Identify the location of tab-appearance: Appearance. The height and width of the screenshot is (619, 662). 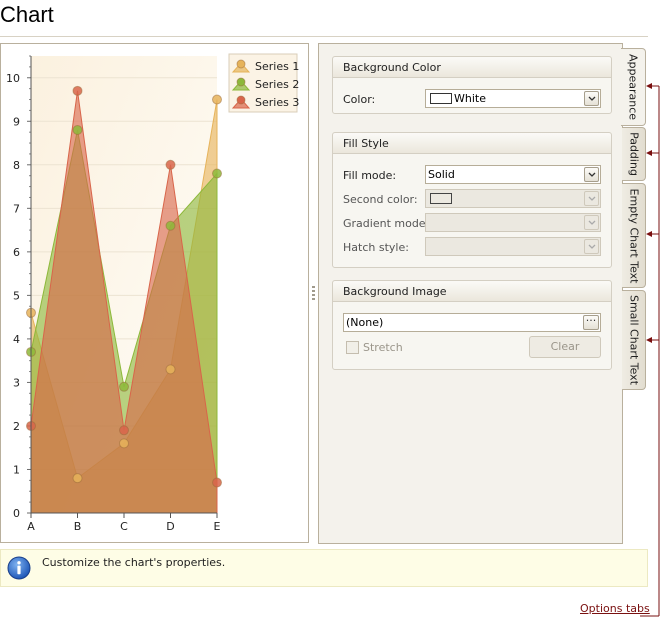
(633, 87).